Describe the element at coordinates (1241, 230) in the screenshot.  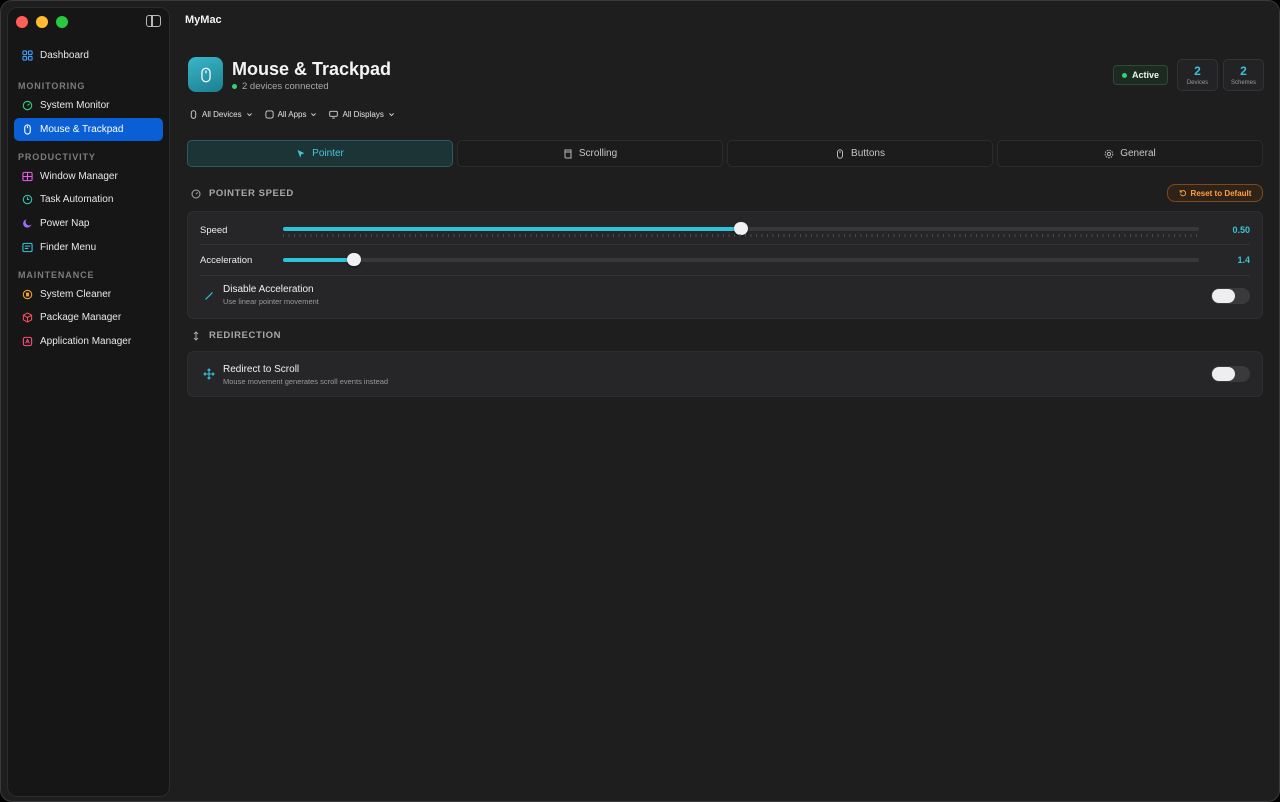
I see `speed-value: 0.50` at that location.